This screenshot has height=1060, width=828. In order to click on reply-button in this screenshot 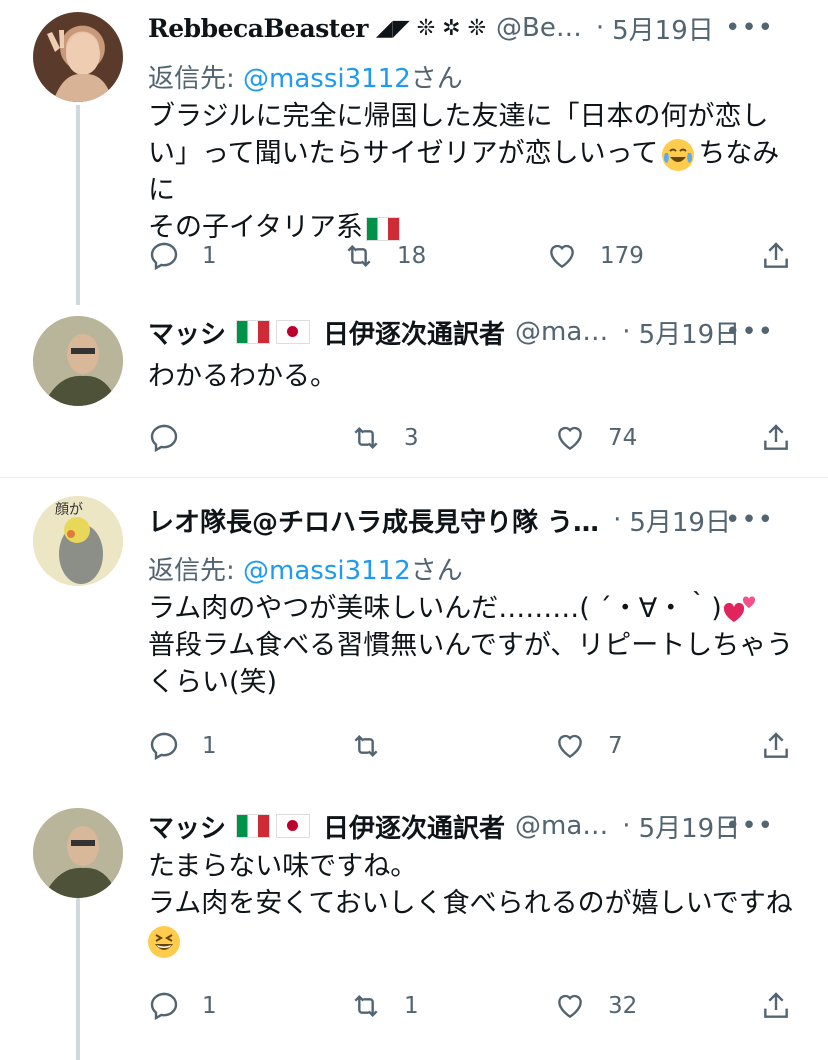, I will do `click(175, 438)`.